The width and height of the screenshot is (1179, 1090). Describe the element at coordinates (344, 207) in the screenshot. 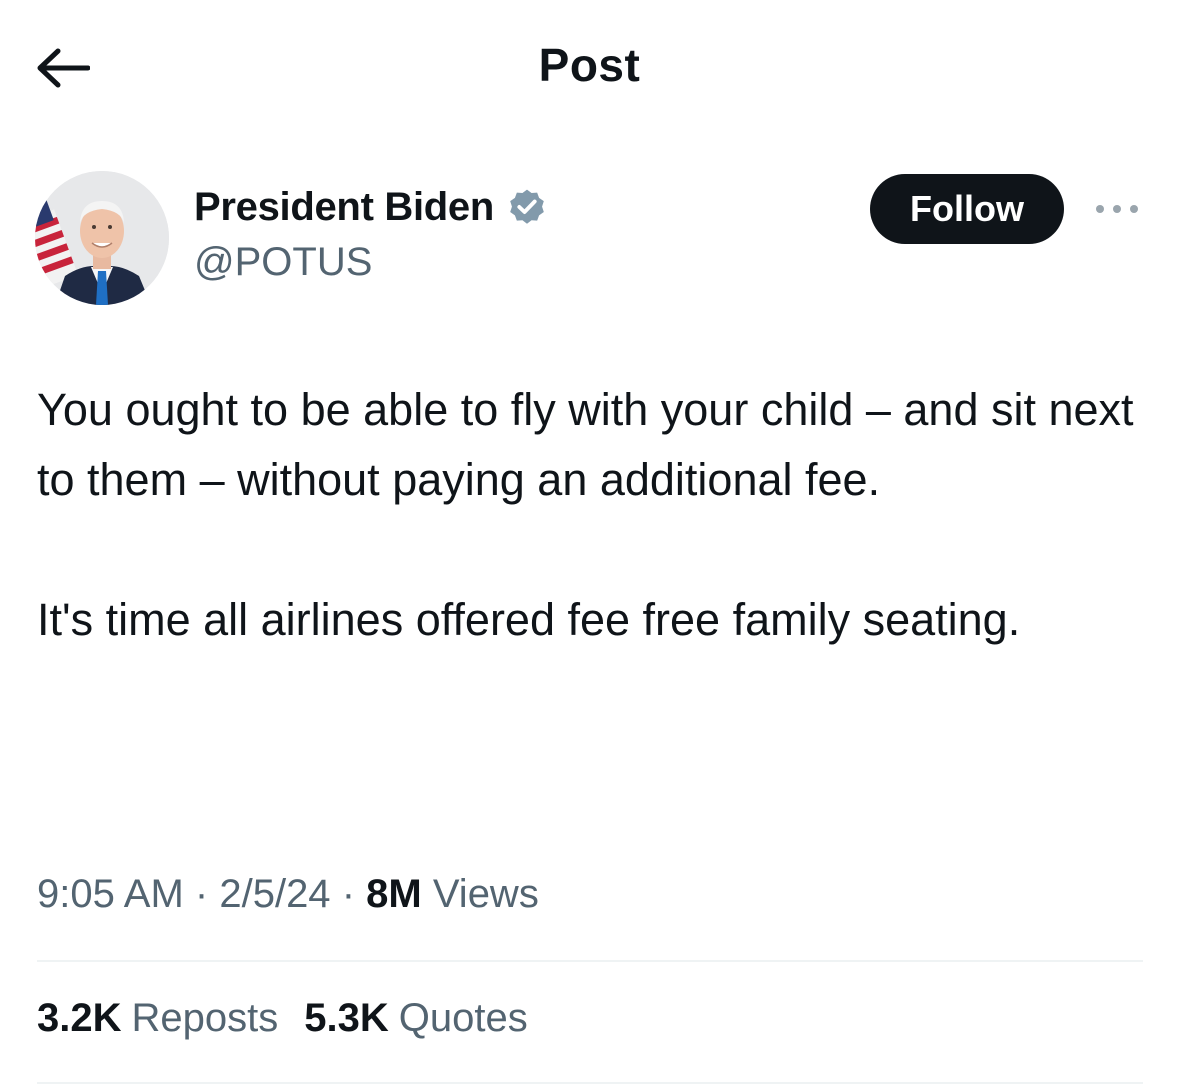

I see `author-name-text: President Biden` at that location.